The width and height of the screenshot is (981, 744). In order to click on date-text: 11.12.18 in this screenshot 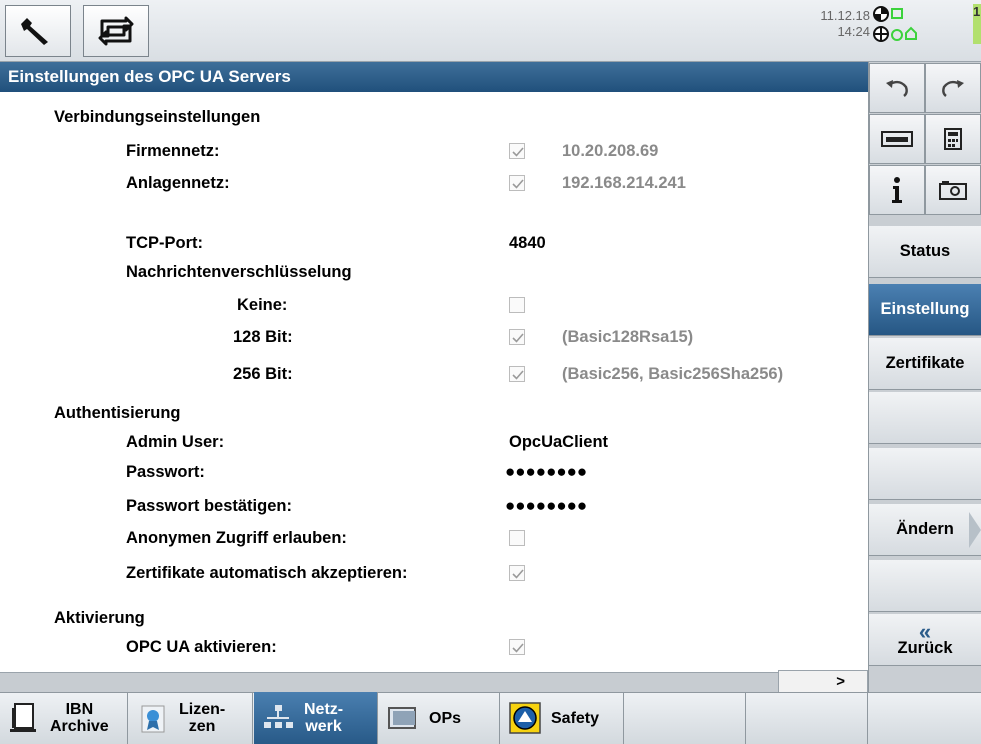, I will do `click(845, 15)`.